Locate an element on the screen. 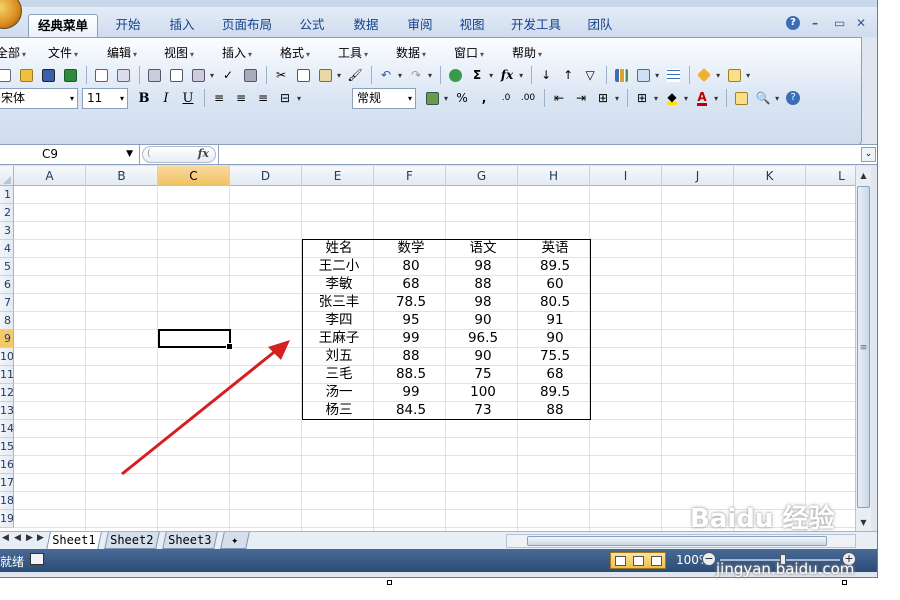  first-sheet-icon: ◀ is located at coordinates (5, 538).